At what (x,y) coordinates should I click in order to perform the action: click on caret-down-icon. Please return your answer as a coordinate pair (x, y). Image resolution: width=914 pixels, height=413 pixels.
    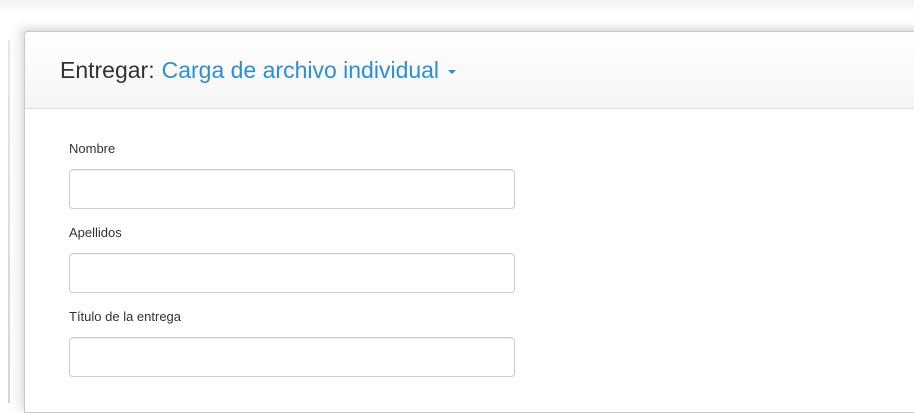
    Looking at the image, I should click on (452, 71).